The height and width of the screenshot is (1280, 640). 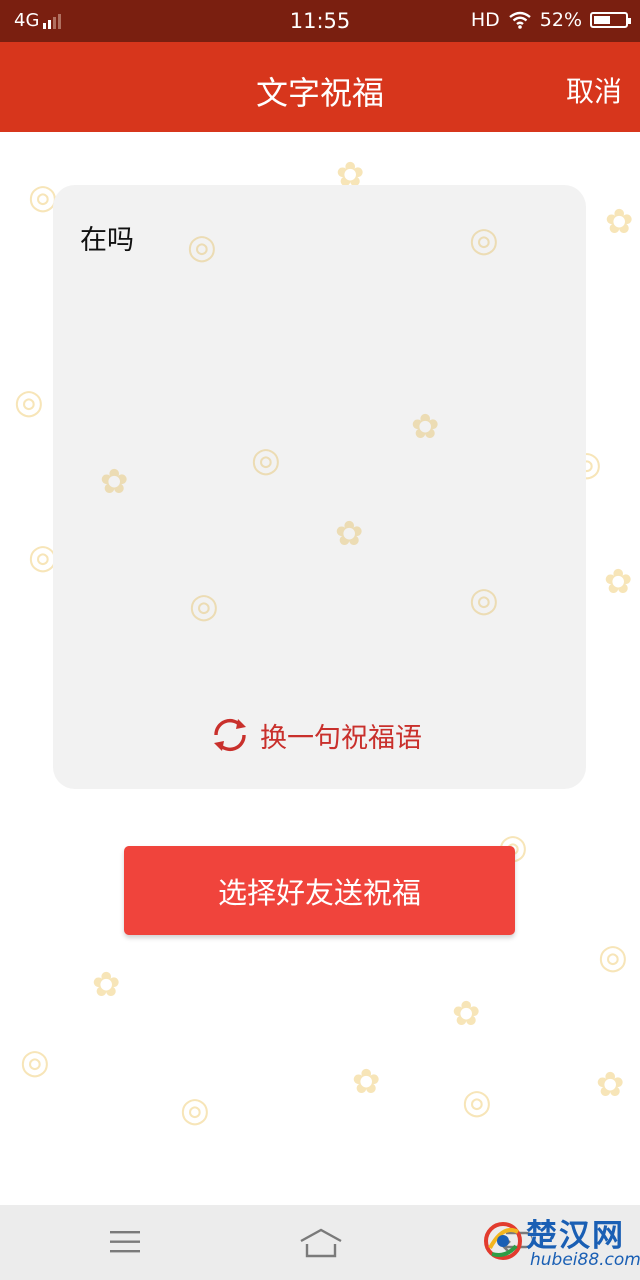 I want to click on watermark-logo-icon, so click(x=503, y=1241).